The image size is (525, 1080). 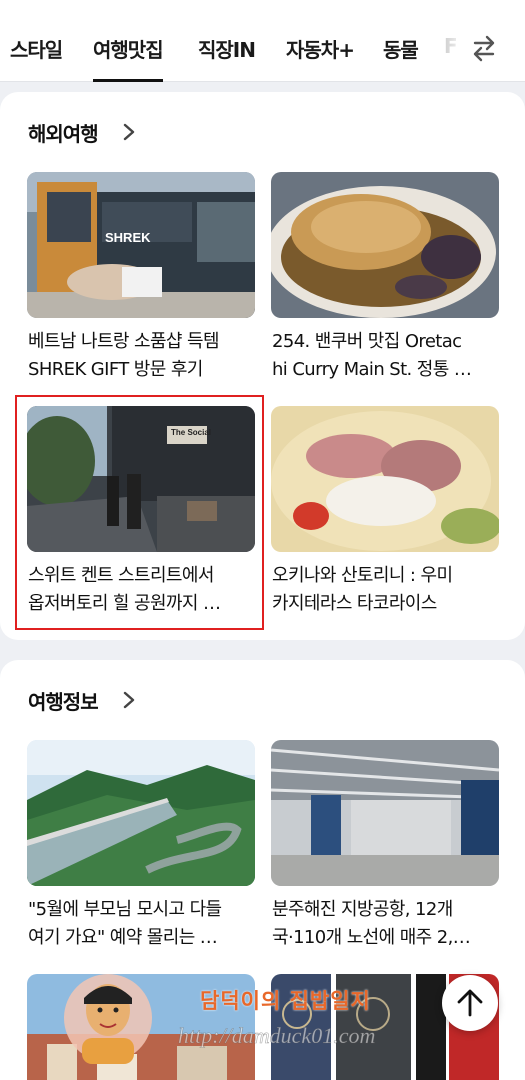 I want to click on thumb-airport, so click(x=385, y=813).